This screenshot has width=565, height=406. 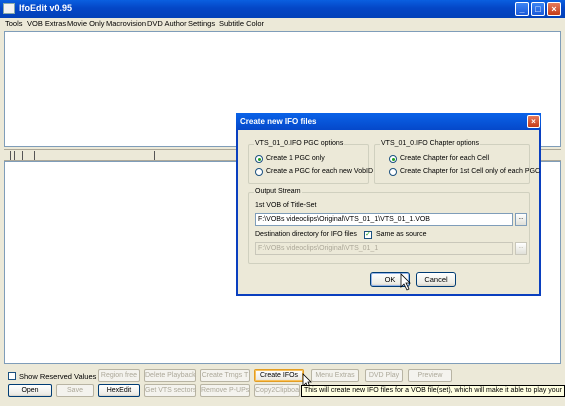 I want to click on radio-label: Create a PGC for each new VobID, so click(x=319, y=171).